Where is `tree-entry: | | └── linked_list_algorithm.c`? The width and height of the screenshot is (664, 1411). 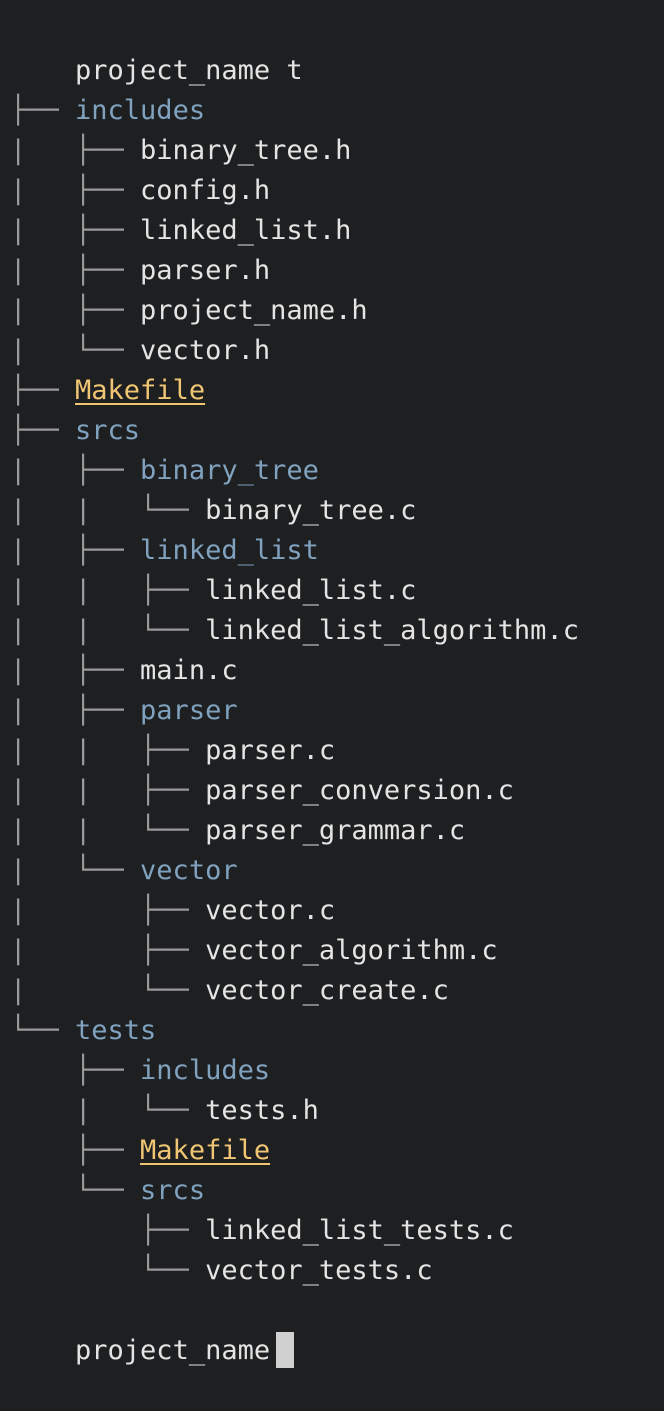 tree-entry: | | └── linked_list_algorithm.c is located at coordinates (294, 631).